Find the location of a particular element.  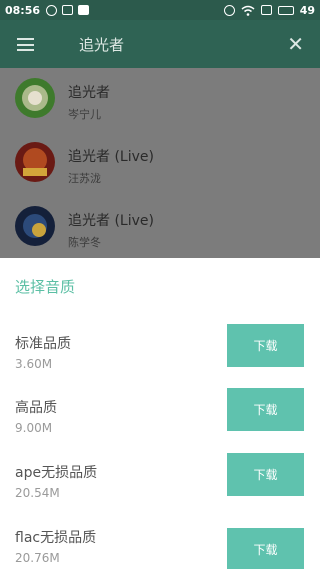

app-bar: 追光者 ✕ is located at coordinates (160, 44).